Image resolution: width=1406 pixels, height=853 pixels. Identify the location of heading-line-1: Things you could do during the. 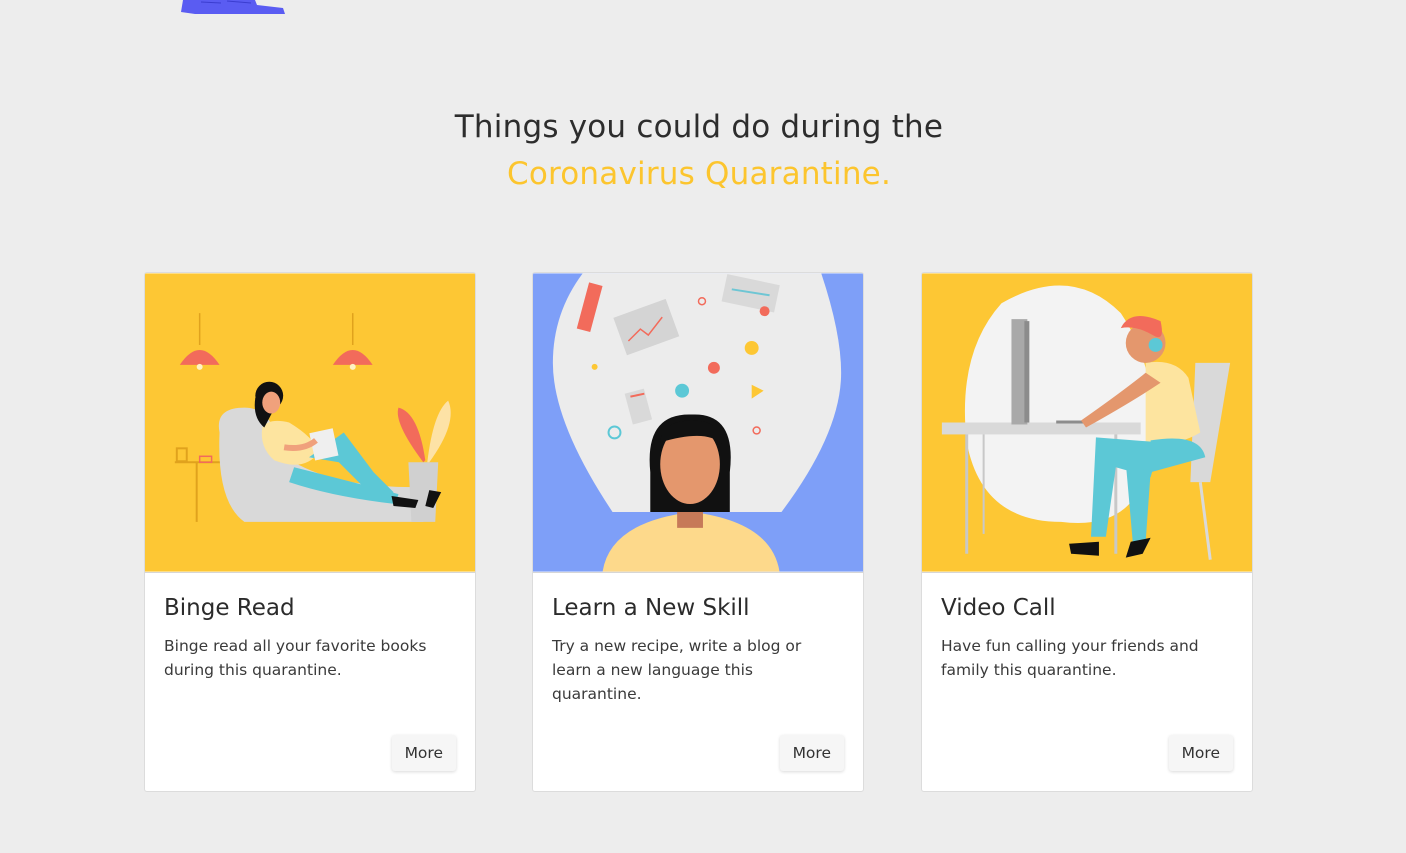
(699, 127).